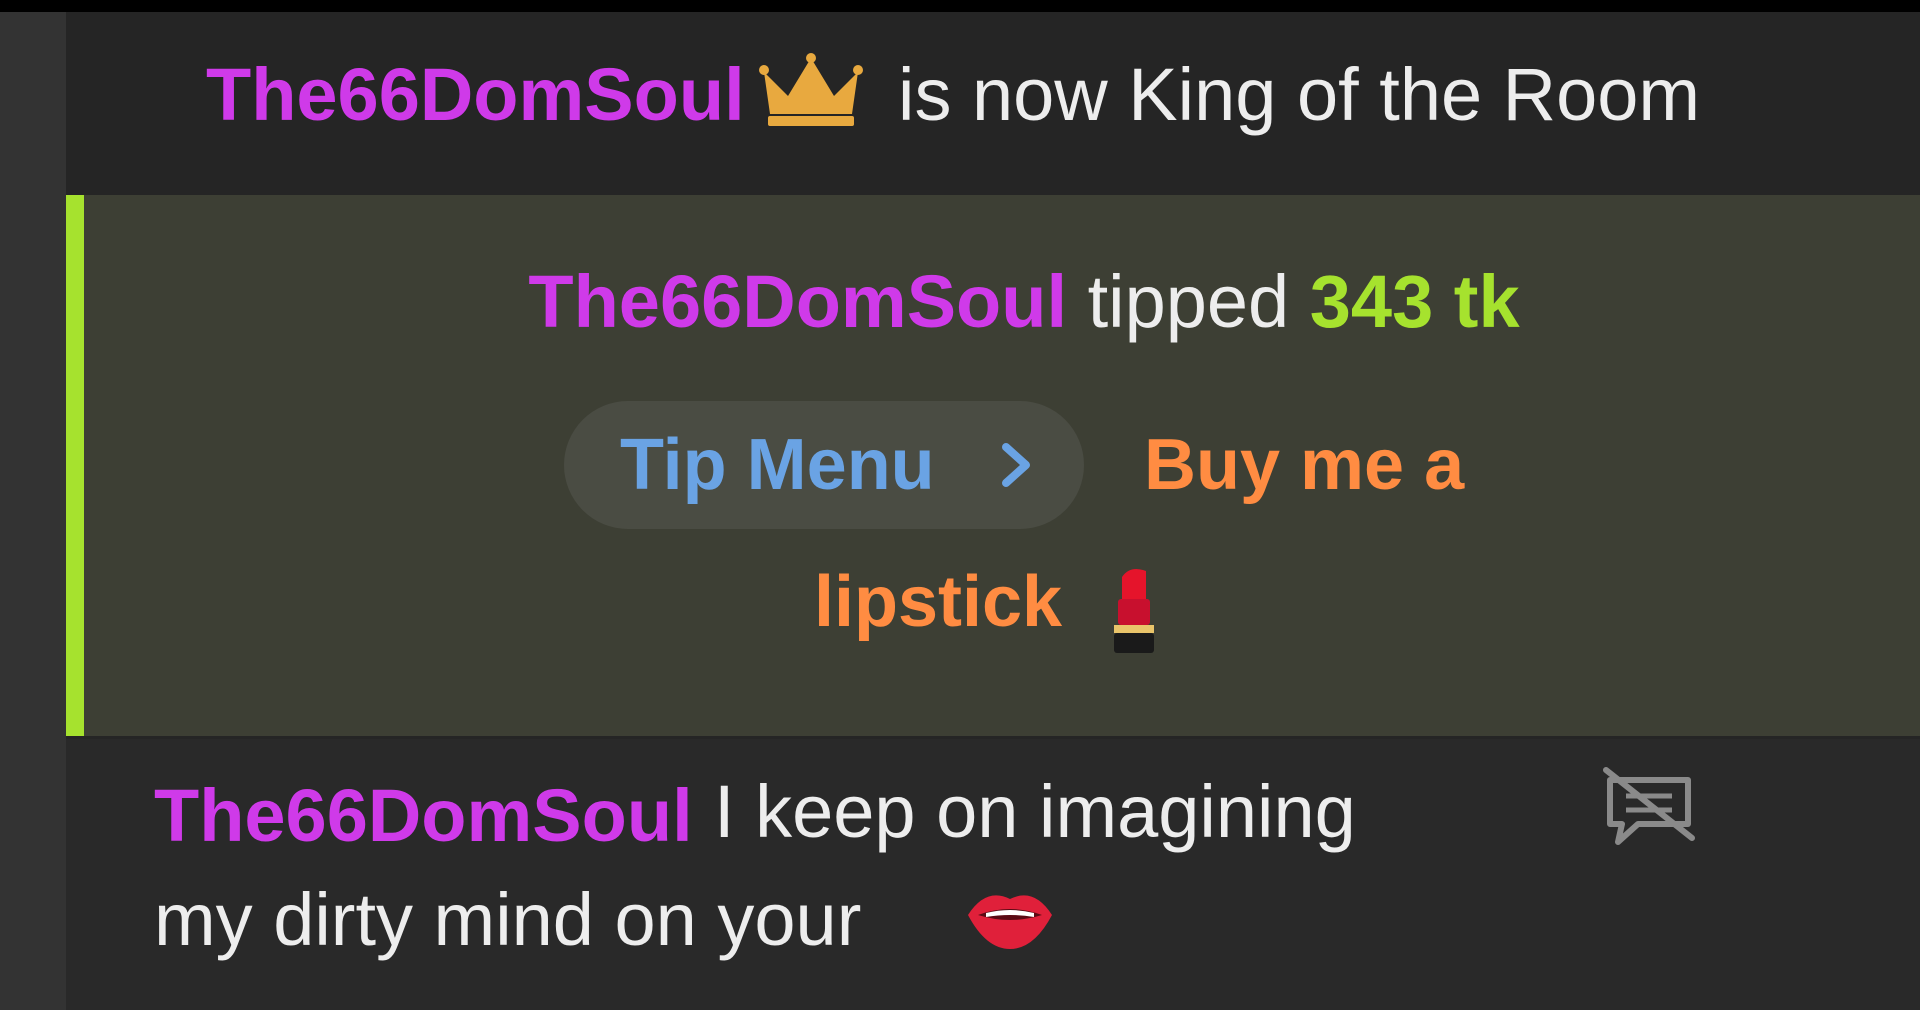 Image resolution: width=1920 pixels, height=1010 pixels. Describe the element at coordinates (1016, 465) in the screenshot. I see `chevron-right-icon` at that location.